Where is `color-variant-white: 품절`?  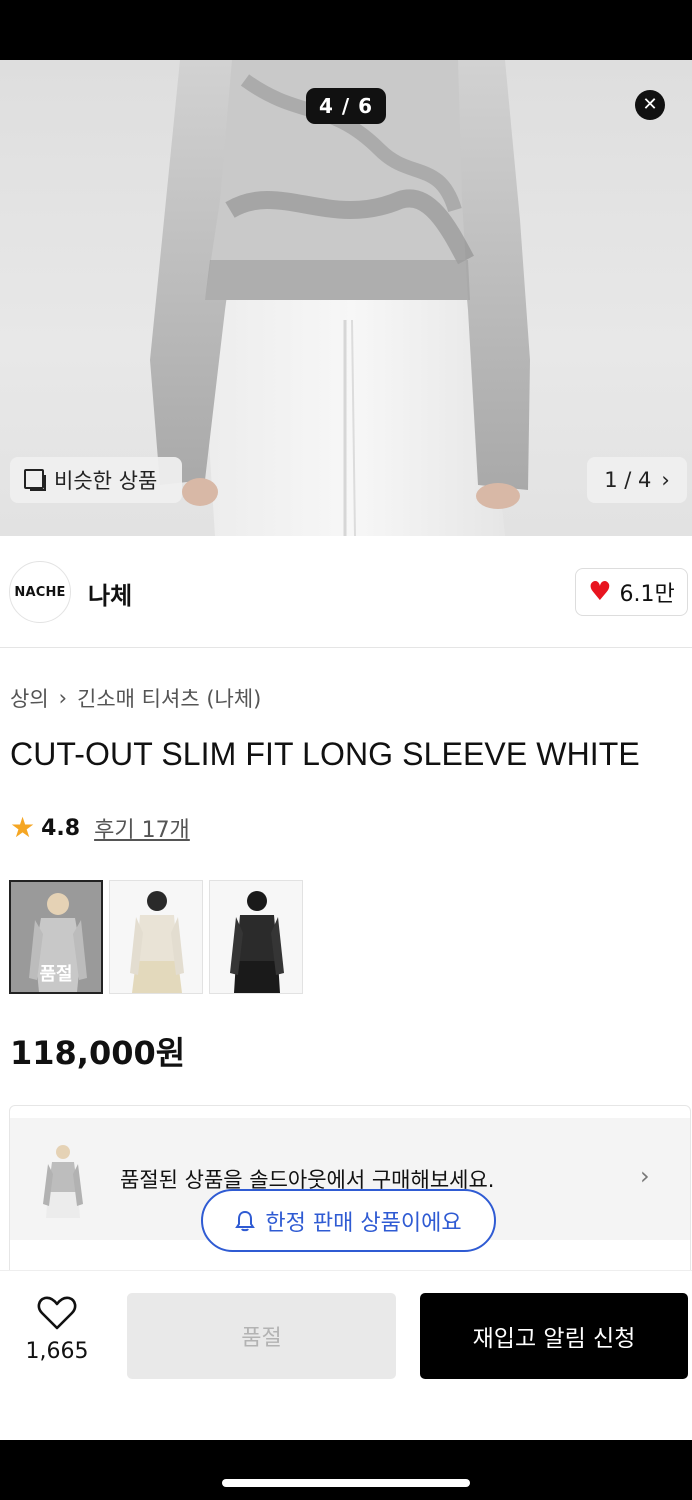 color-variant-white: 품절 is located at coordinates (56, 937).